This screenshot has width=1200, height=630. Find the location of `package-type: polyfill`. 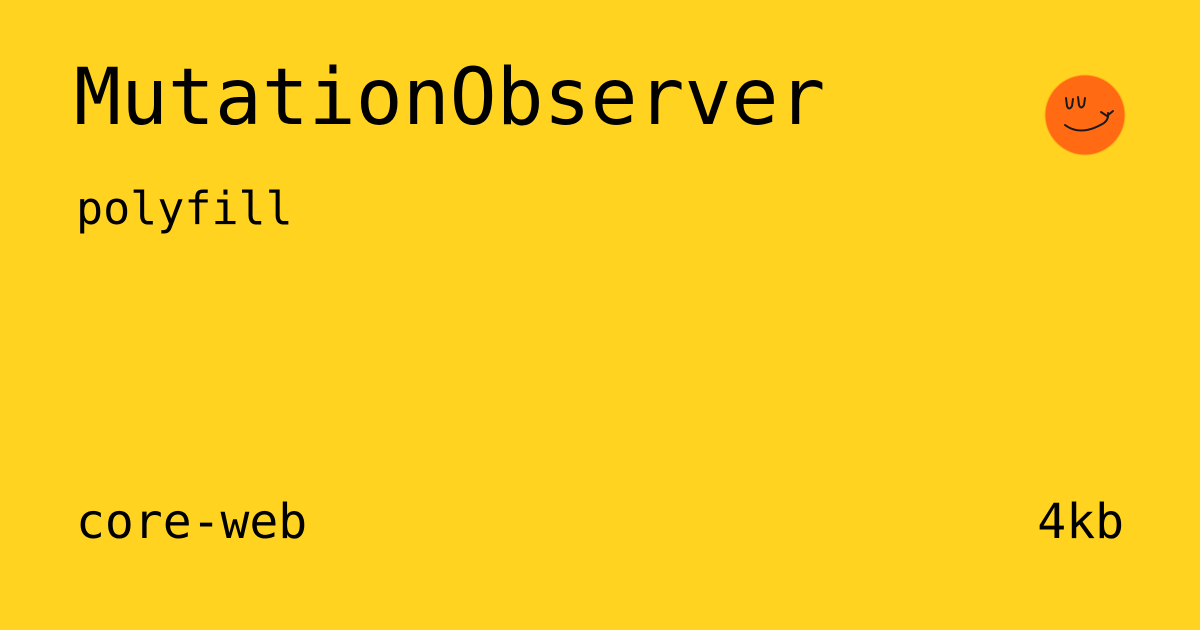

package-type: polyfill is located at coordinates (184, 208).